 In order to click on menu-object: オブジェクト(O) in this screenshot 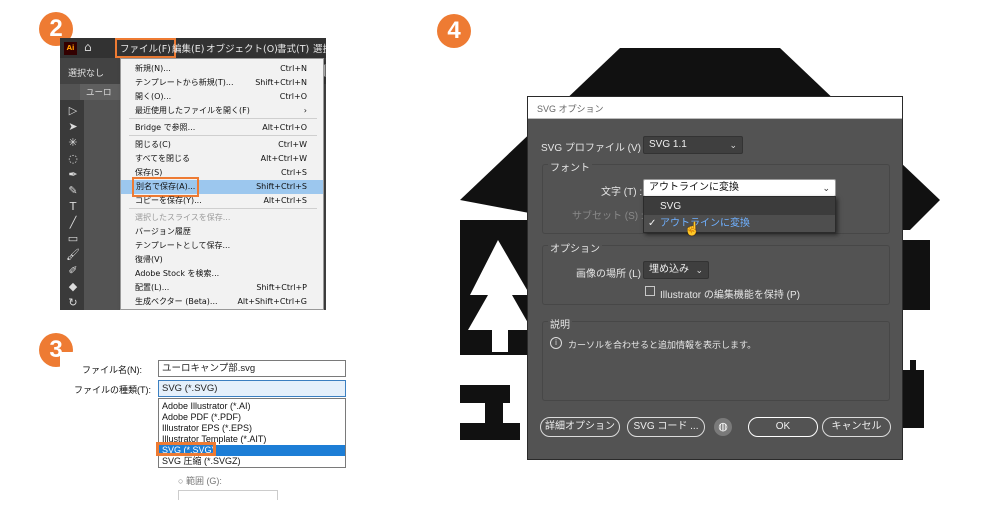, I will do `click(242, 48)`.